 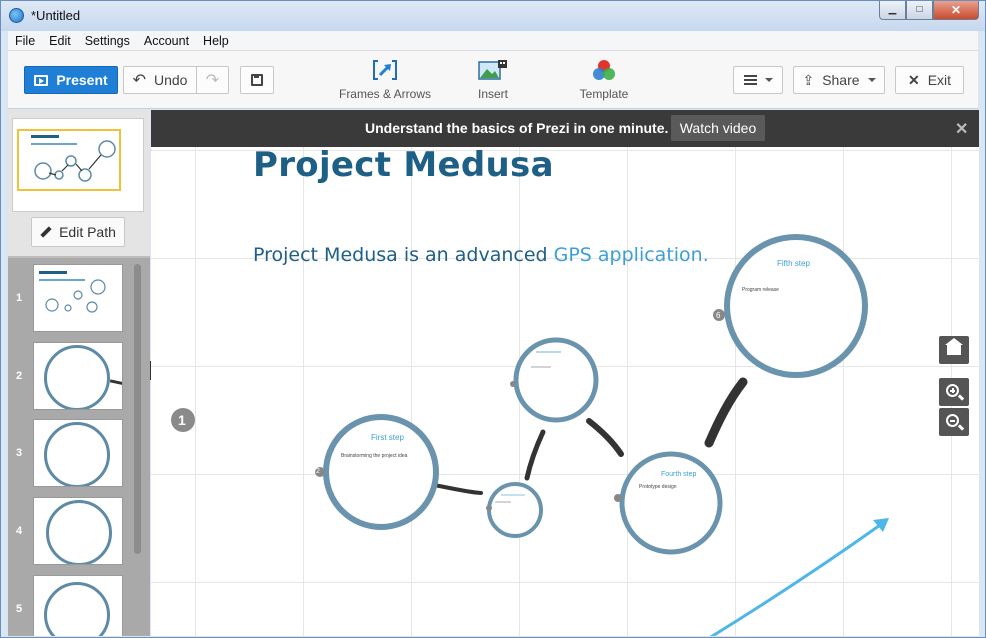 I want to click on maximize-button: □, so click(x=919, y=10).